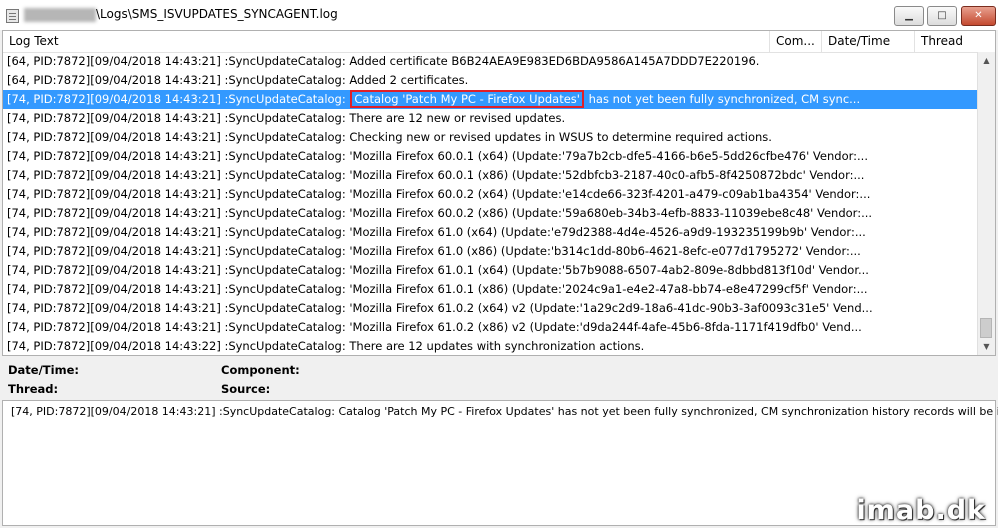  What do you see at coordinates (986, 203) in the screenshot?
I see `vertical-scrollbar: ▲ ▼` at bounding box center [986, 203].